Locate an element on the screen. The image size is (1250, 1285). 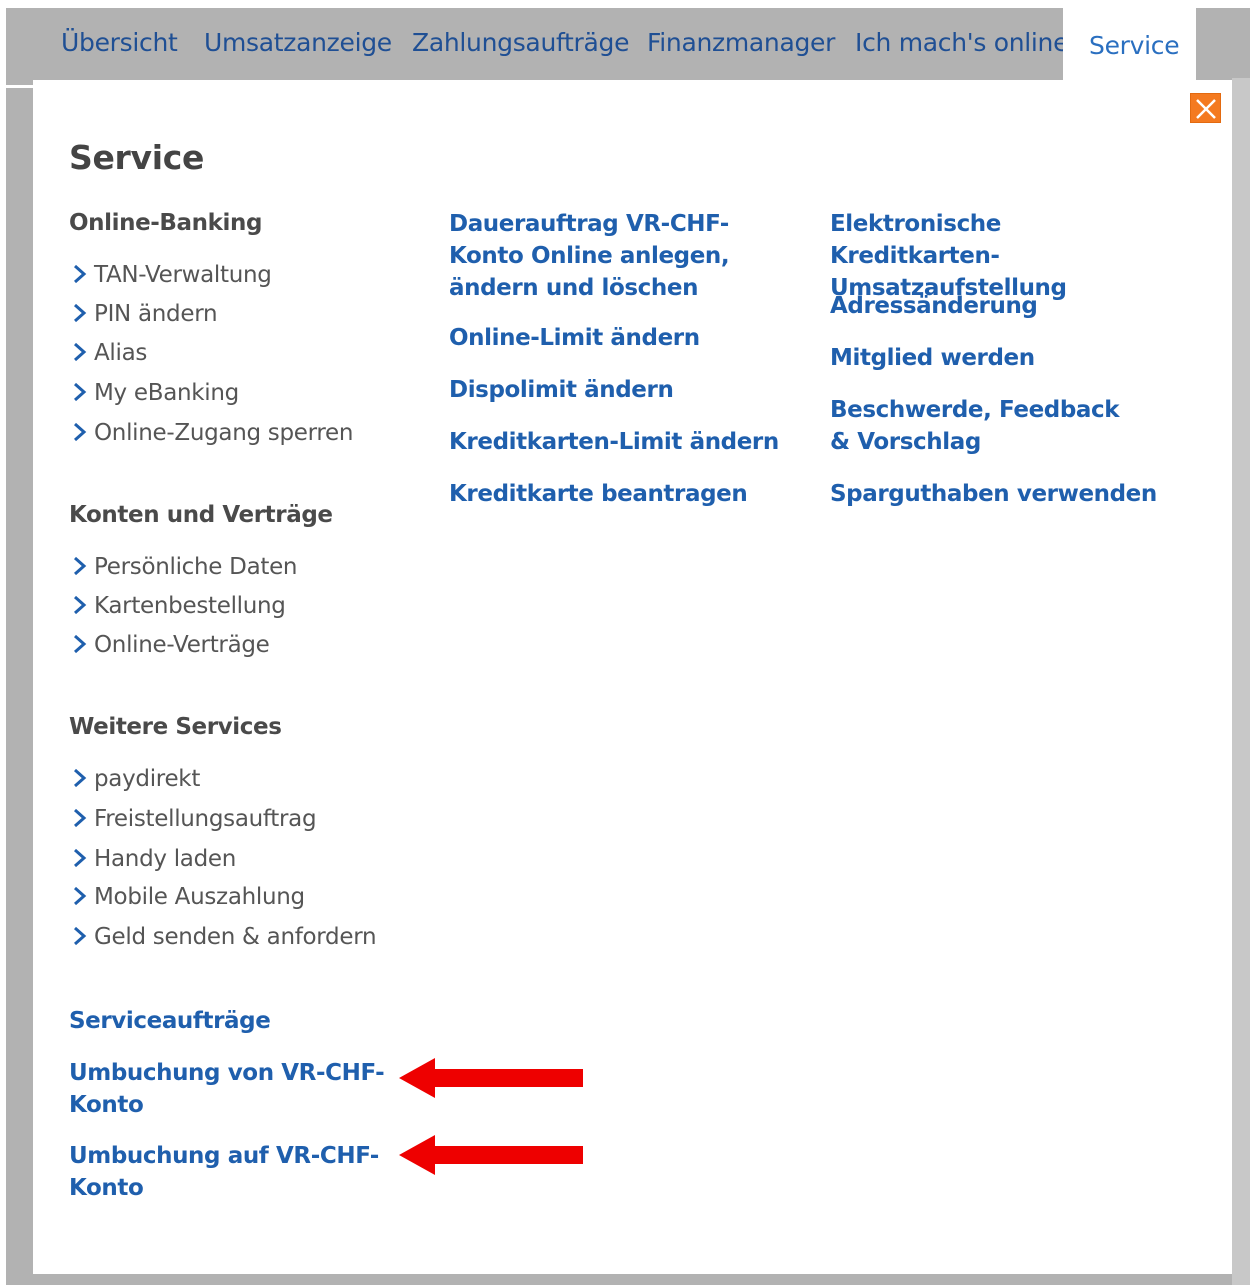
service-orders-link: Serviceaufträge is located at coordinates (170, 1021).